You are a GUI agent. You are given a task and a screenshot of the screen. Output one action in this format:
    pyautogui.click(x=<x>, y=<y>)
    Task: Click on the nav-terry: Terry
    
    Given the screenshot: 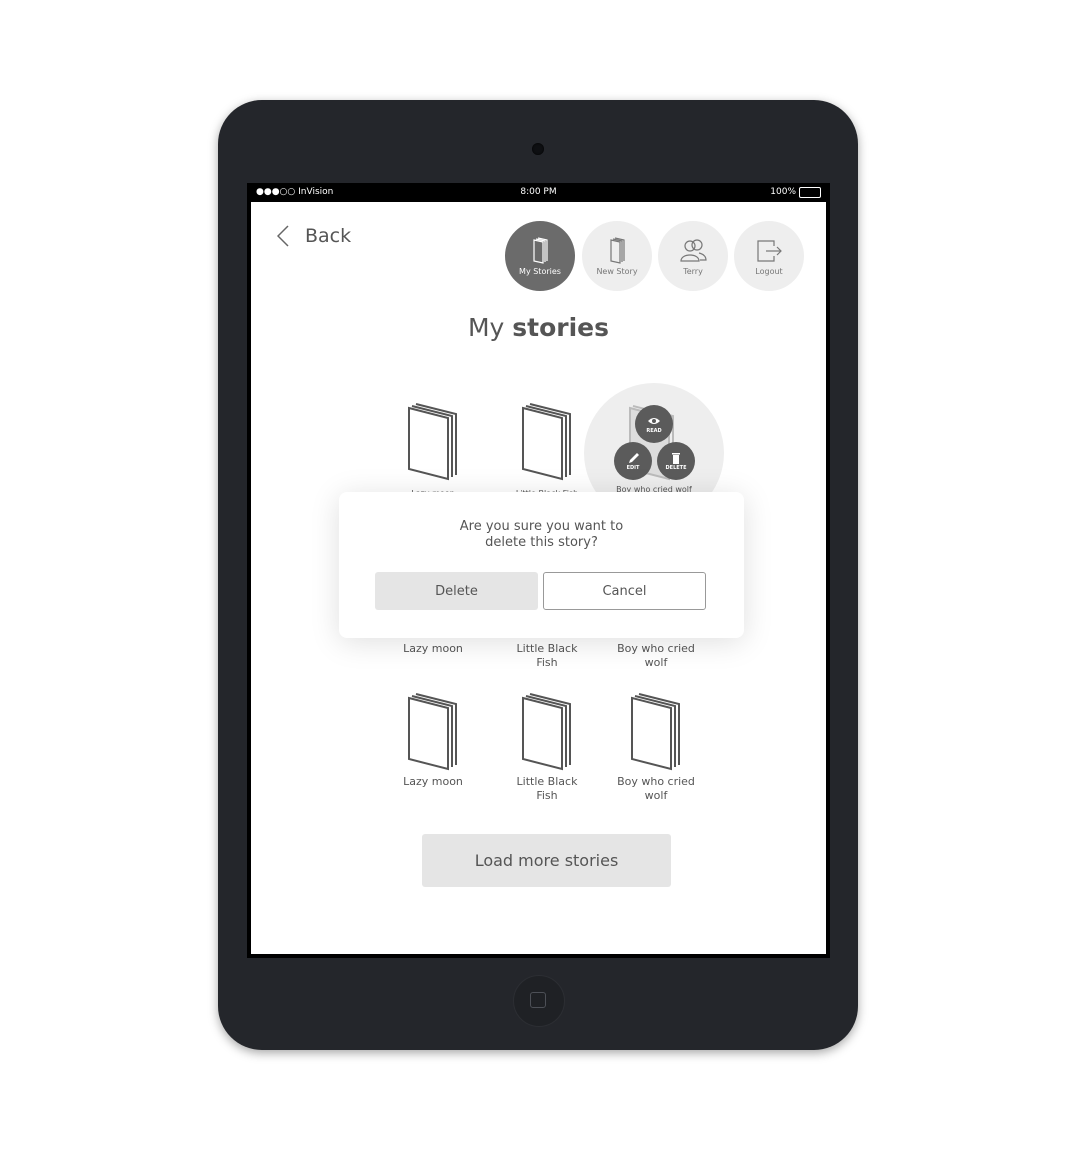 What is the action you would take?
    pyautogui.click(x=693, y=256)
    